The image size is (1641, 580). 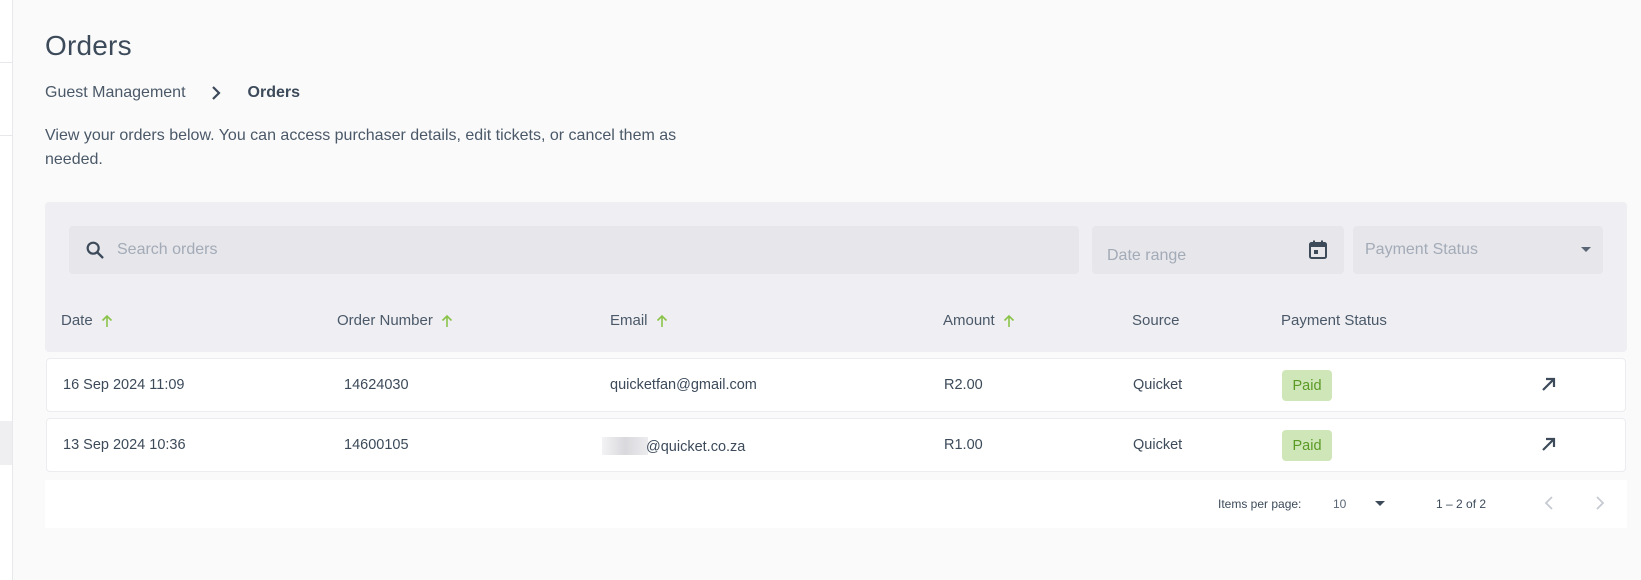 What do you see at coordinates (273, 92) in the screenshot?
I see `breadcrumb-orders: Orders` at bounding box center [273, 92].